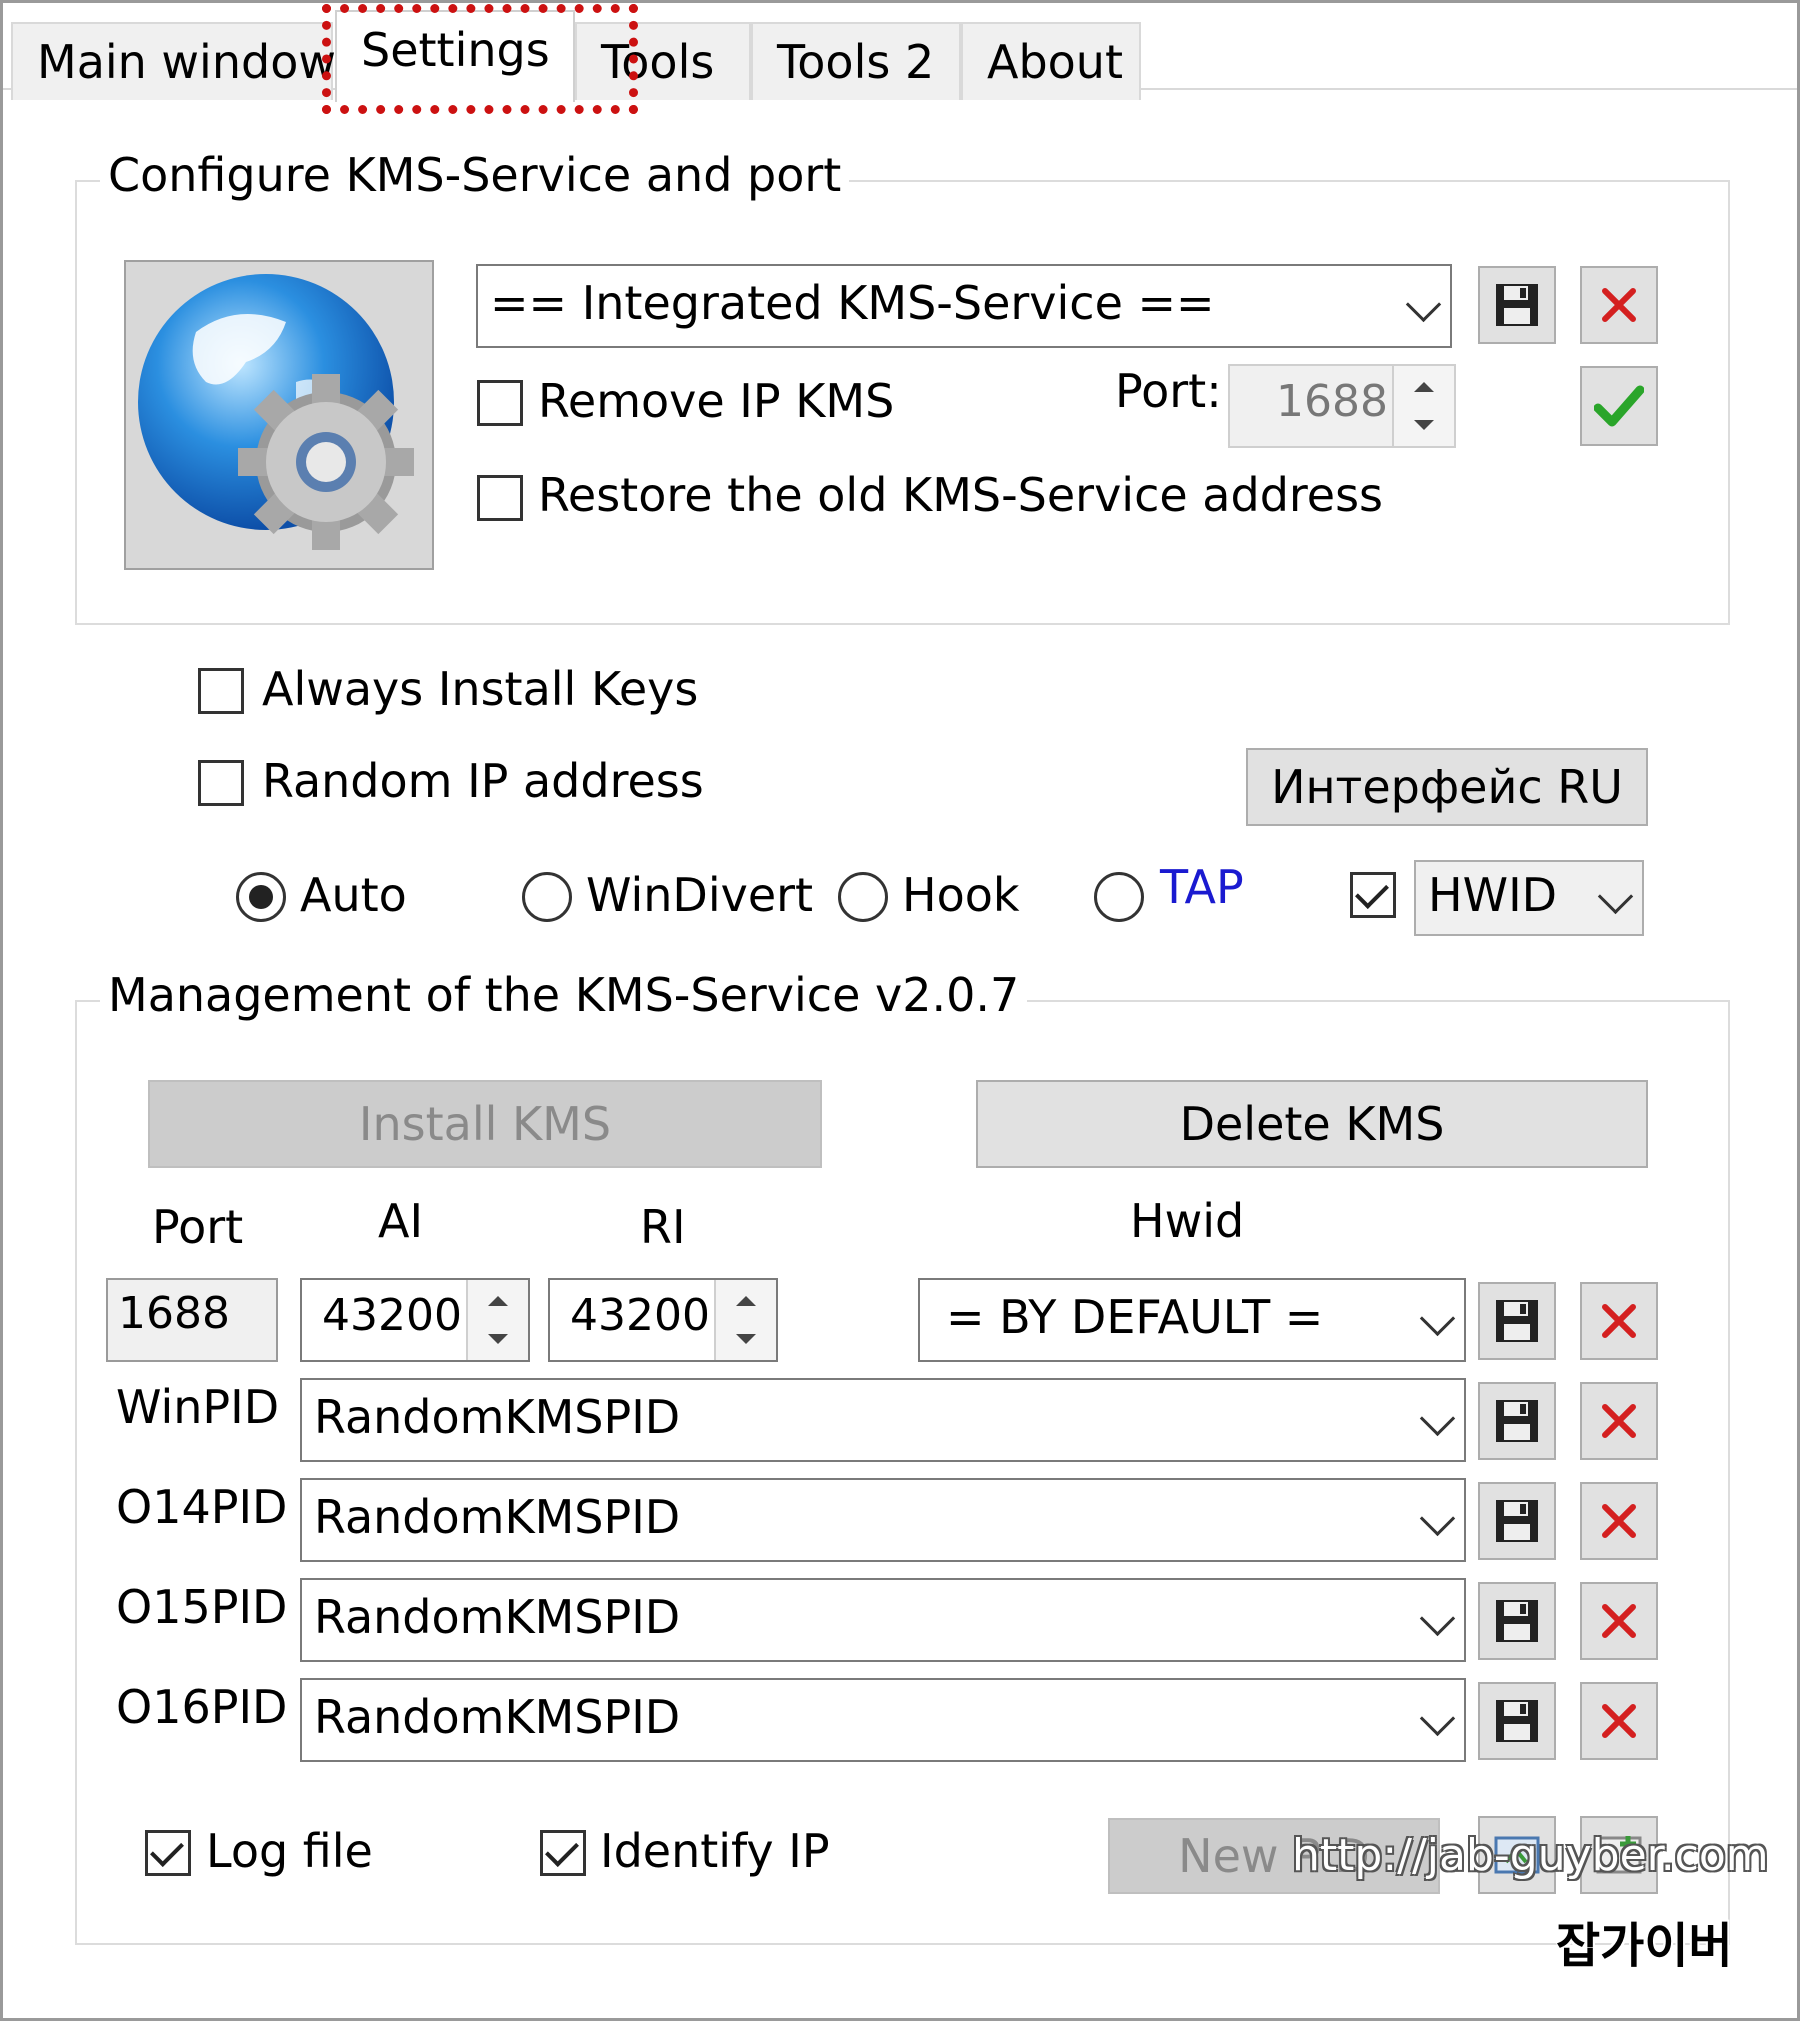 This screenshot has height=2021, width=1800. I want to click on delete-o15pid-button, so click(1619, 1621).